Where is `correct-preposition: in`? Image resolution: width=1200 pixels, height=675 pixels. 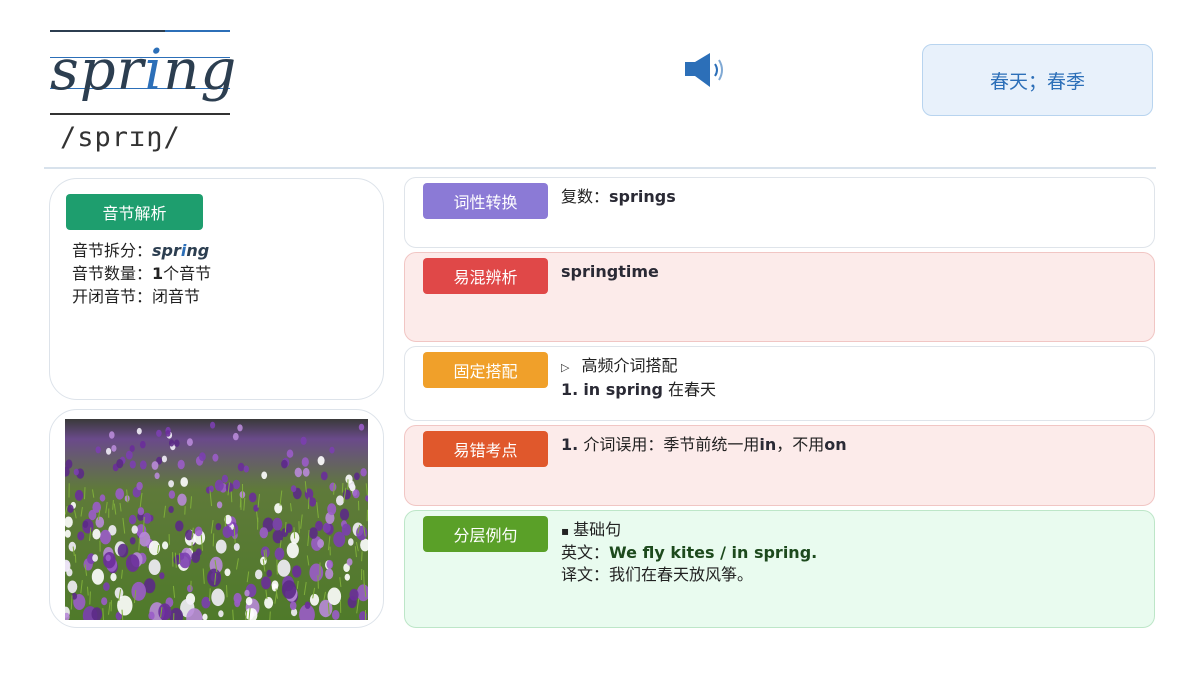
correct-preposition: in is located at coordinates (768, 444).